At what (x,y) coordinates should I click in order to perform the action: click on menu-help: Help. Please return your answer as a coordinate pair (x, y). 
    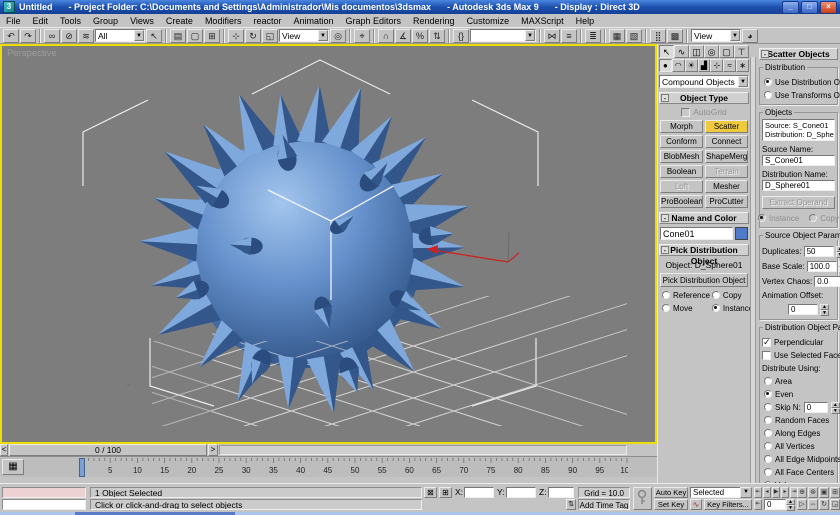
    Looking at the image, I should click on (585, 21).